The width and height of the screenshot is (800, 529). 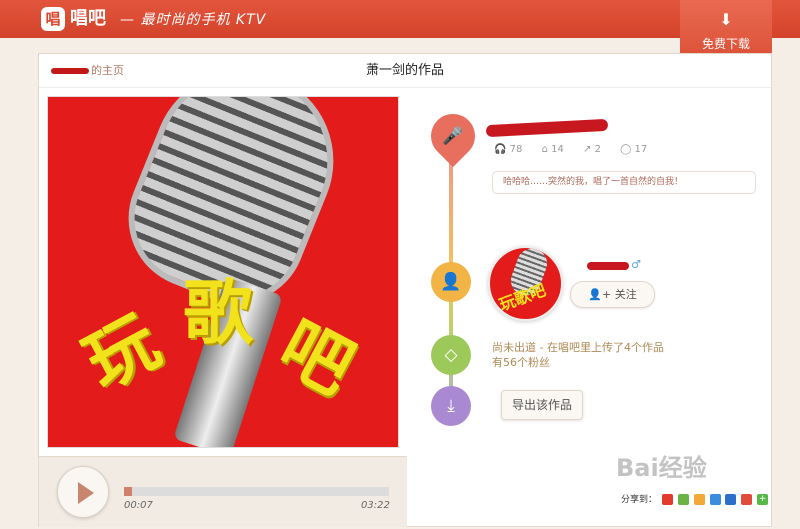 What do you see at coordinates (624, 182) in the screenshot?
I see `song-description: 哈哈哈……突然的我，唱了一首自然的自我！` at bounding box center [624, 182].